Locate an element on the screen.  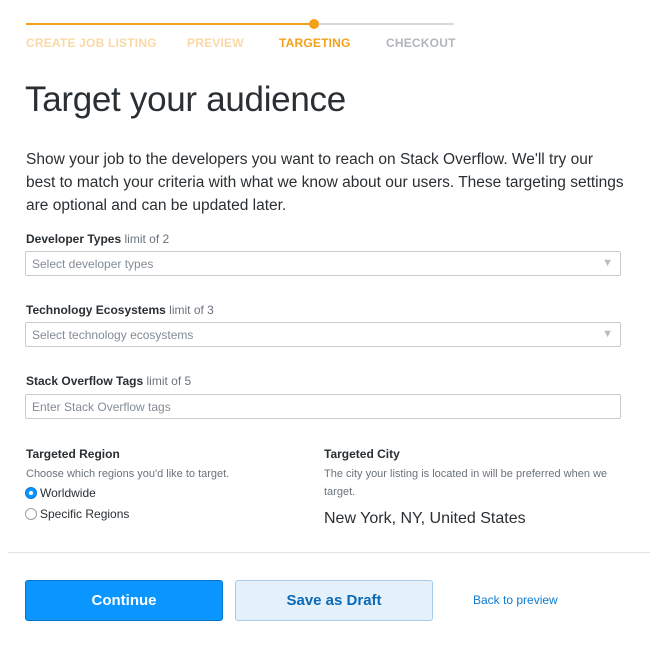
page-title: Target your audience is located at coordinates (185, 99).